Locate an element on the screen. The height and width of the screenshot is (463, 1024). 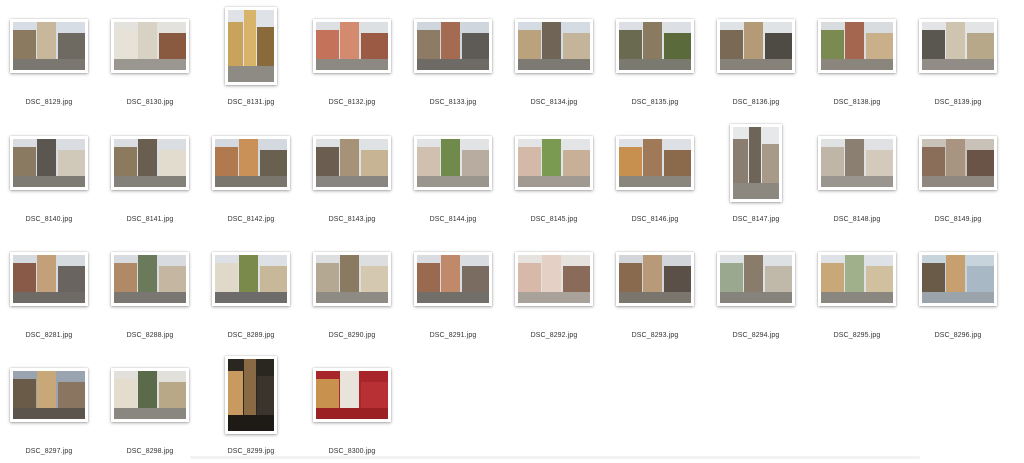
file-item: DSC_8138.jpg is located at coordinates (857, 59).